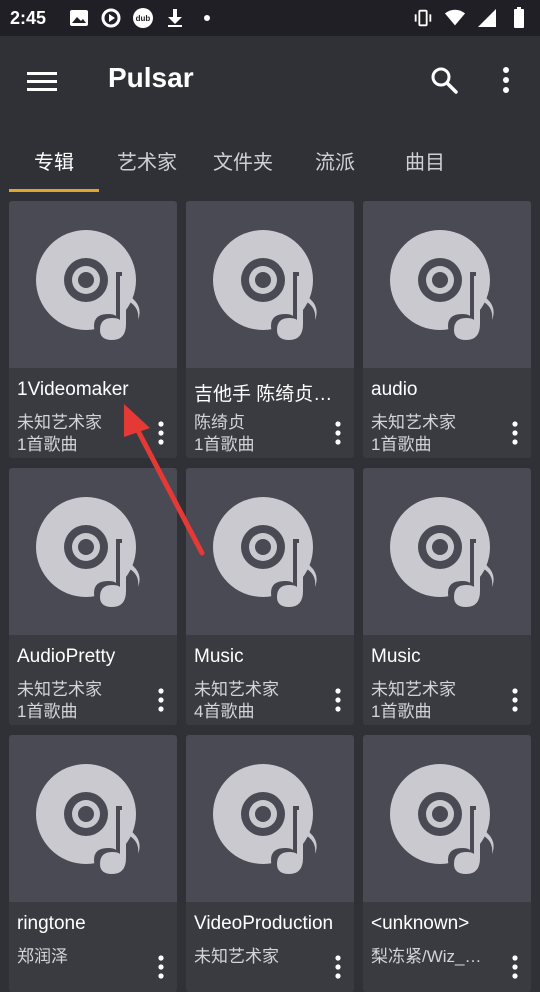  I want to click on album-card: Music 未知艺术家 1首歌曲, so click(447, 596).